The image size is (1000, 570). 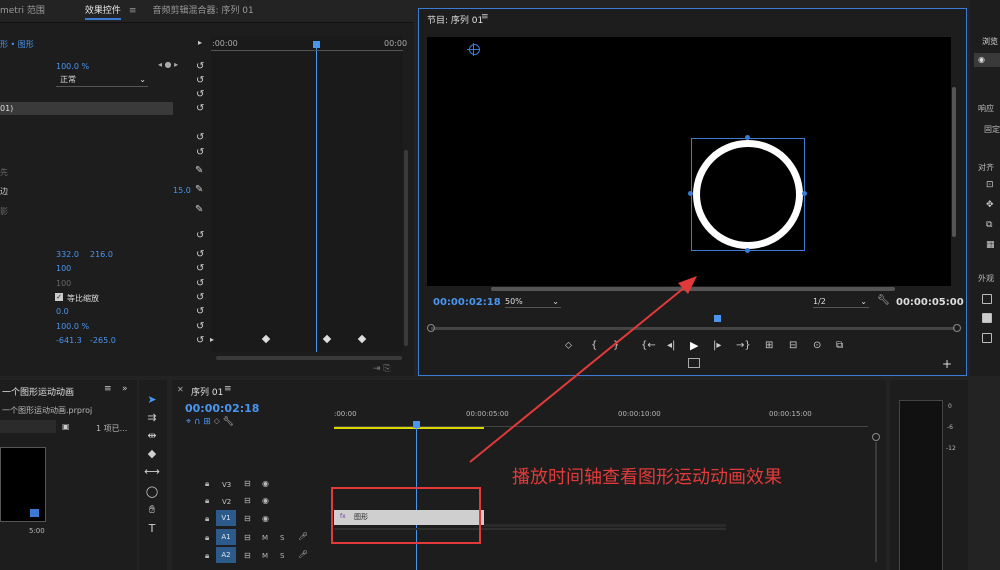 What do you see at coordinates (406, 515) in the screenshot?
I see `annotation-box` at bounding box center [406, 515].